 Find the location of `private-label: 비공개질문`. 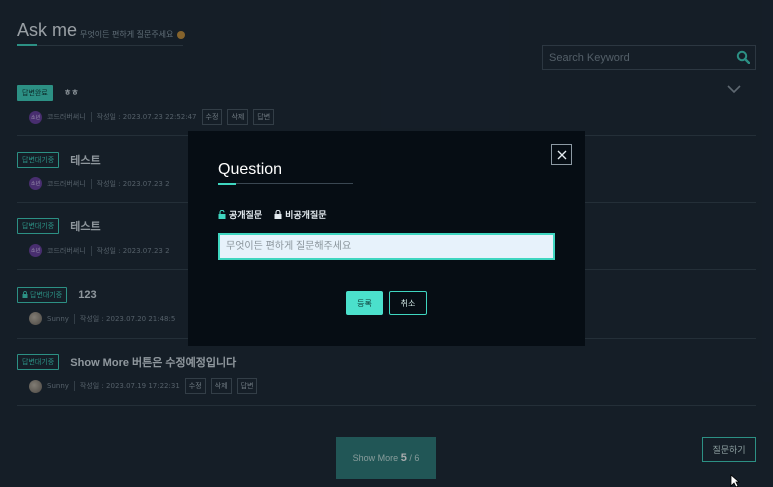

private-label: 비공개질문 is located at coordinates (306, 216).